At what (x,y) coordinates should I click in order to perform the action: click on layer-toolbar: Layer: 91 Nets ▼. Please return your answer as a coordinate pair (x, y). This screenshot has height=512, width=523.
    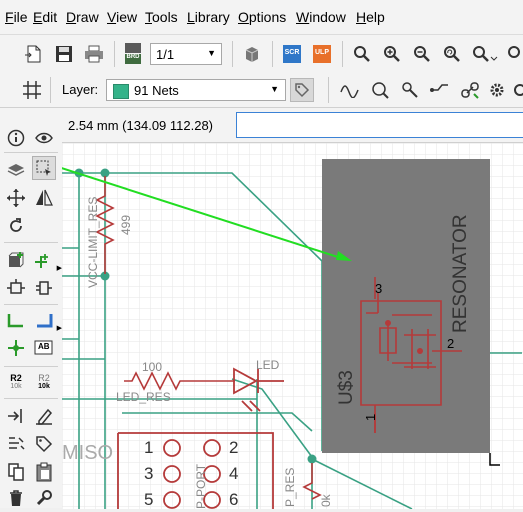
    Looking at the image, I should click on (261, 90).